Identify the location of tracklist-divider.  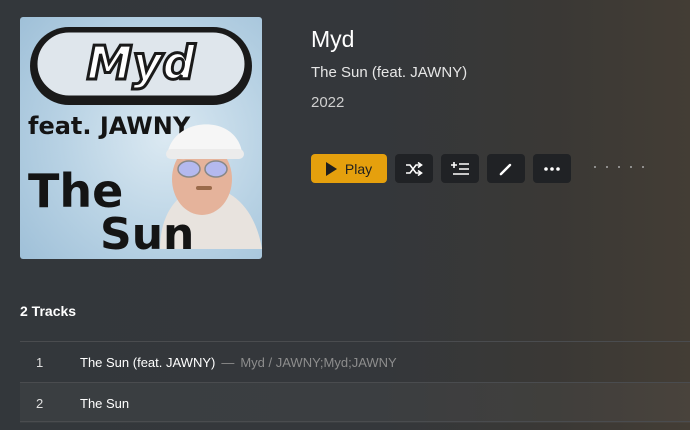
(355, 421).